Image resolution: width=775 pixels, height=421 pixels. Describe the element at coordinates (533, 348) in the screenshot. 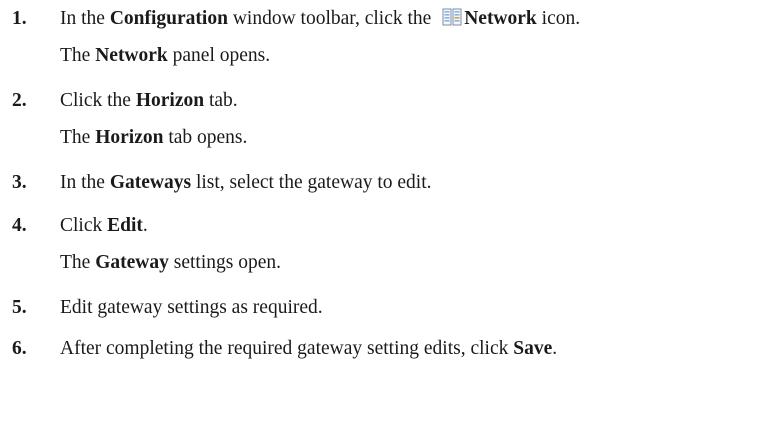

I see `ui-term: Save` at that location.